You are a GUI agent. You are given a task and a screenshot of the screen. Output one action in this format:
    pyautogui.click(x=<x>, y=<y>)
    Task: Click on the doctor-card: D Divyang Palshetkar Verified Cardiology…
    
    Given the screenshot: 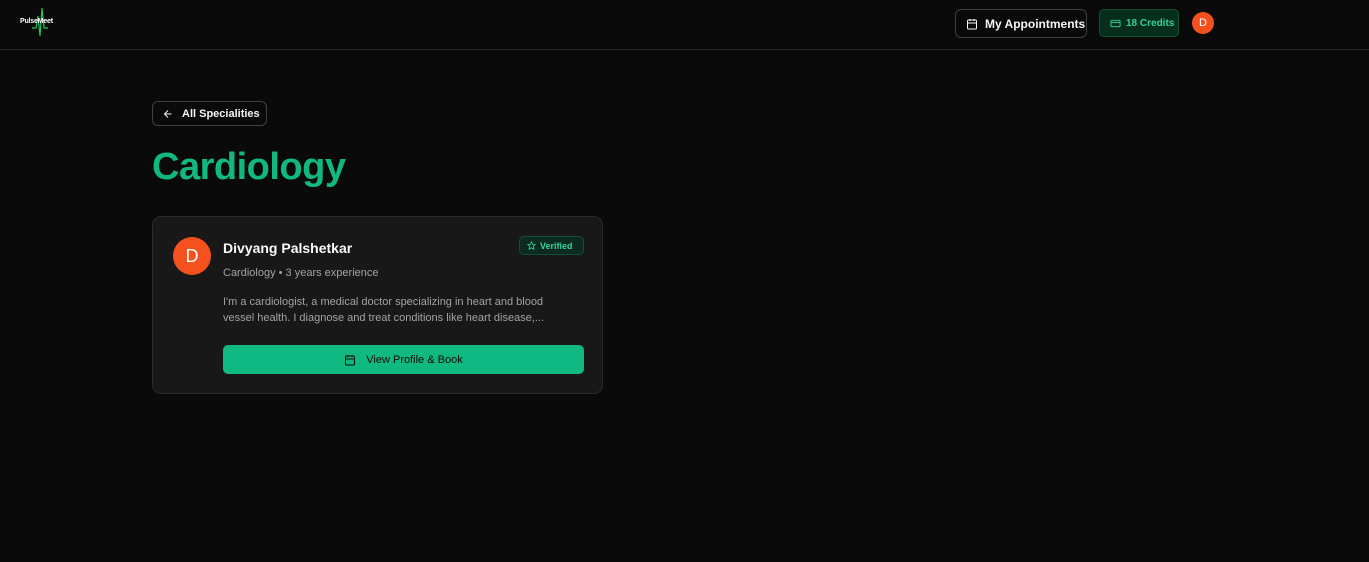 What is the action you would take?
    pyautogui.click(x=377, y=305)
    